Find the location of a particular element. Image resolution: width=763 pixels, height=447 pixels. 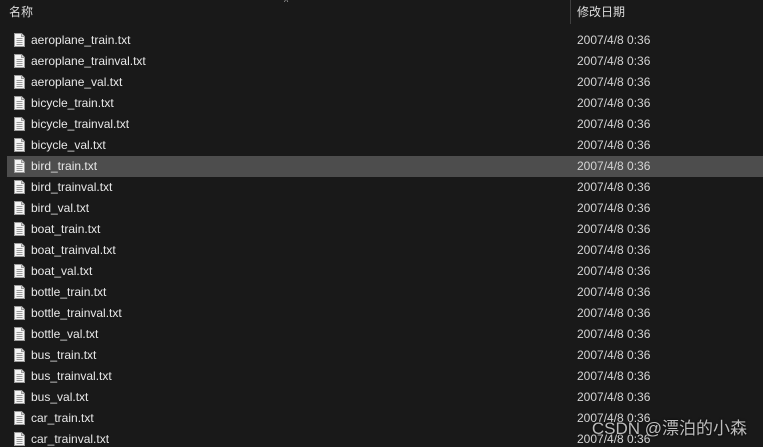

file-row: aeroplane_val.txt 2007/4/8 0:36 is located at coordinates (381, 82).